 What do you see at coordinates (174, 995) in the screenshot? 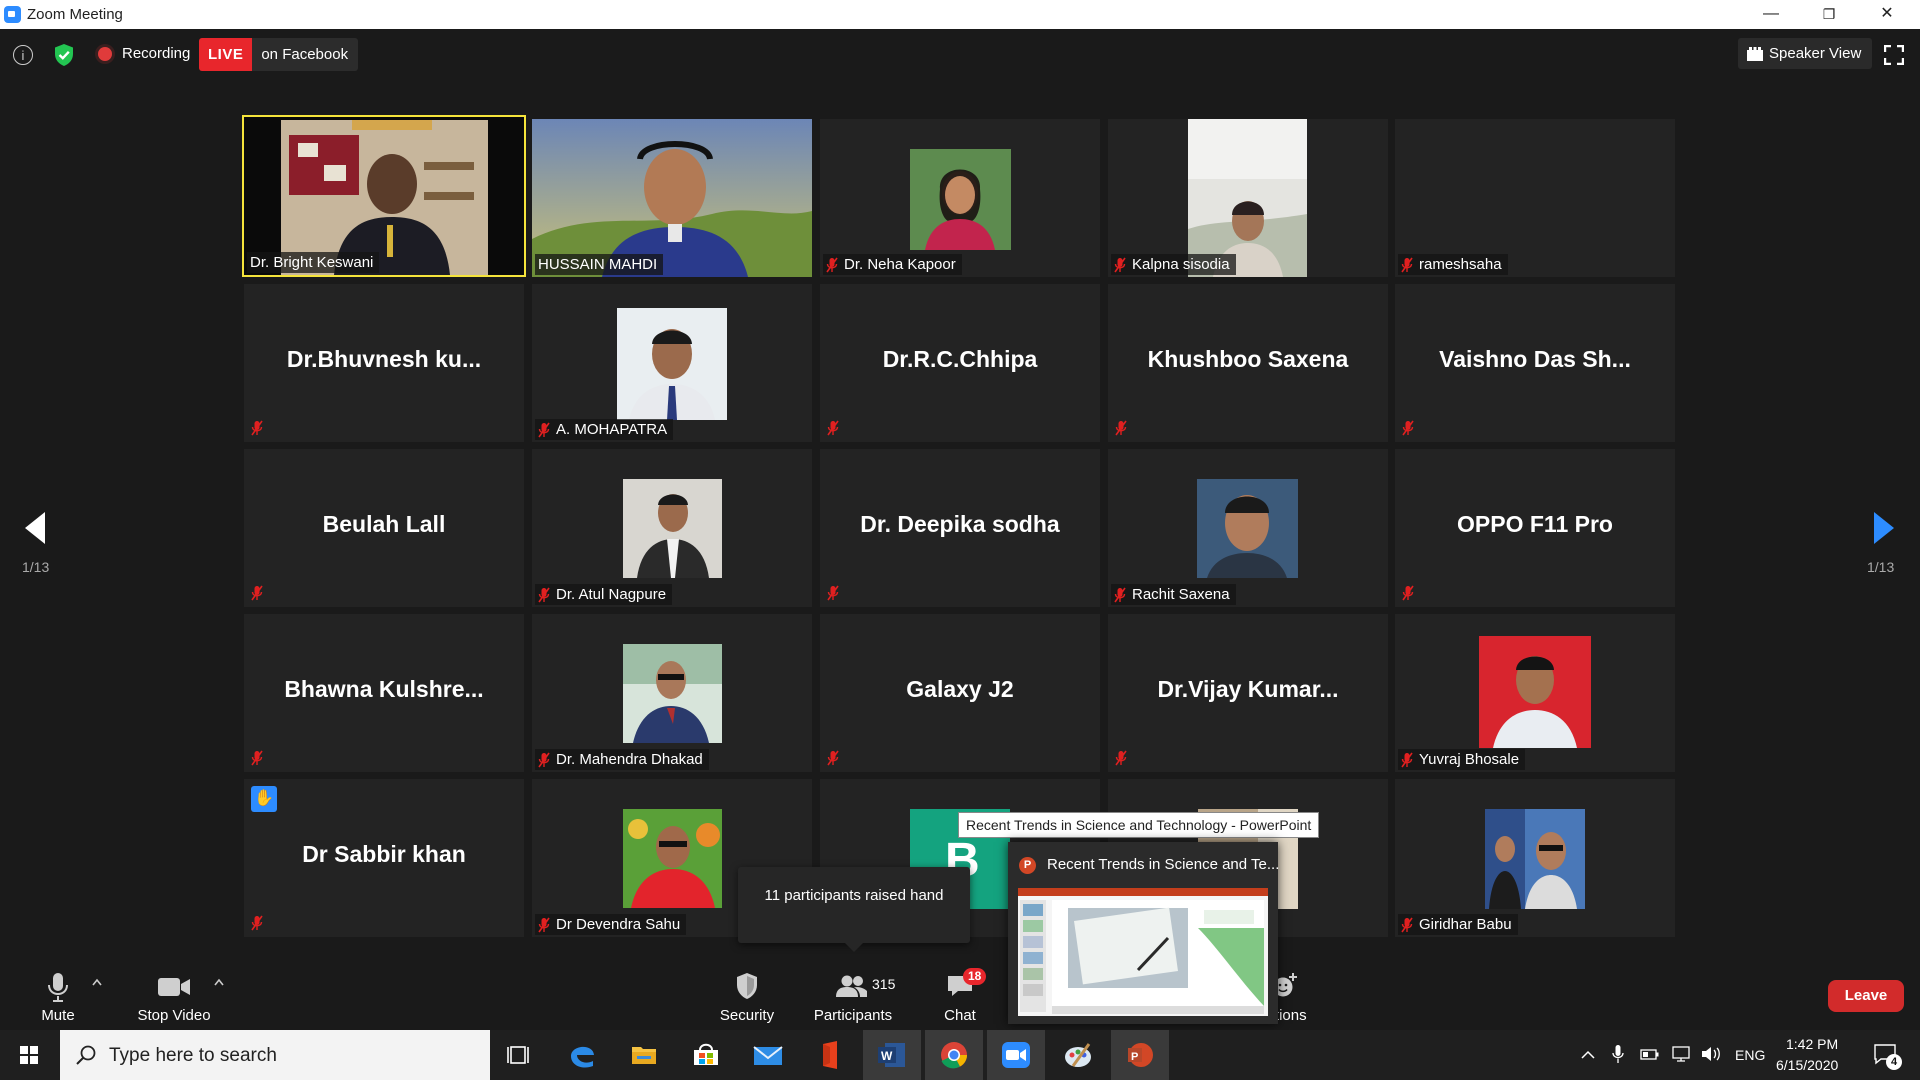
I see `stop-video-button: Stop Video` at bounding box center [174, 995].